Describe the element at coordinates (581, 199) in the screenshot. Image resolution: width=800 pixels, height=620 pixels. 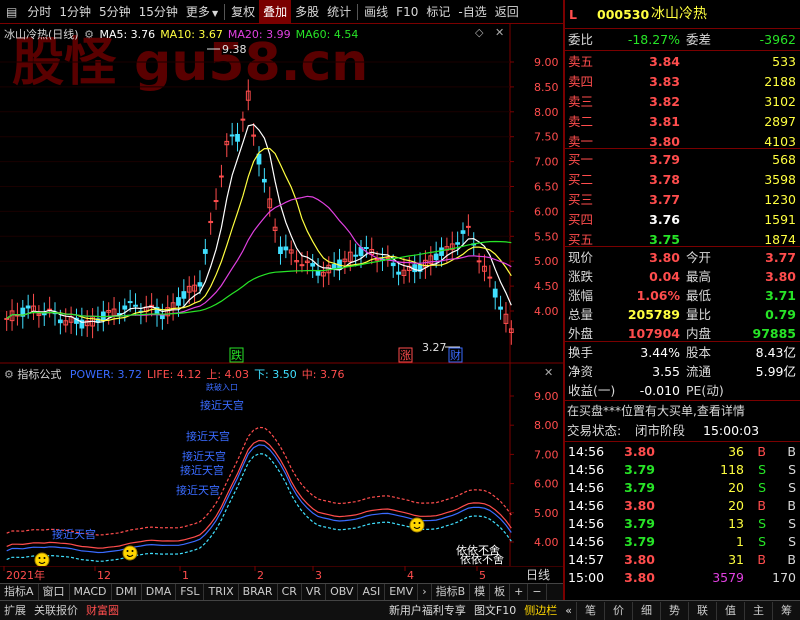
I see `quote-text: 买三` at that location.